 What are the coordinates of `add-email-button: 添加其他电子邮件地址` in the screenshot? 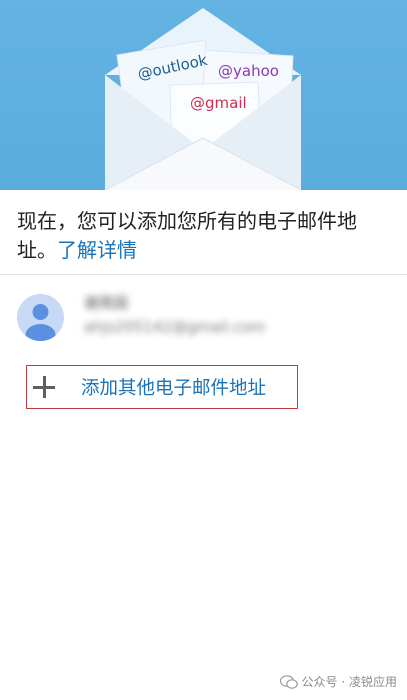 It's located at (162, 387).